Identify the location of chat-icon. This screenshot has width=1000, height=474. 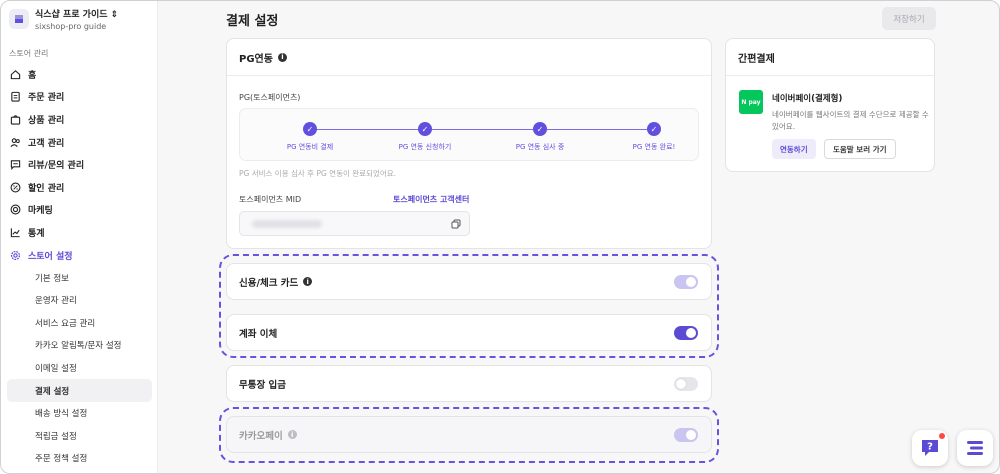
(15, 165).